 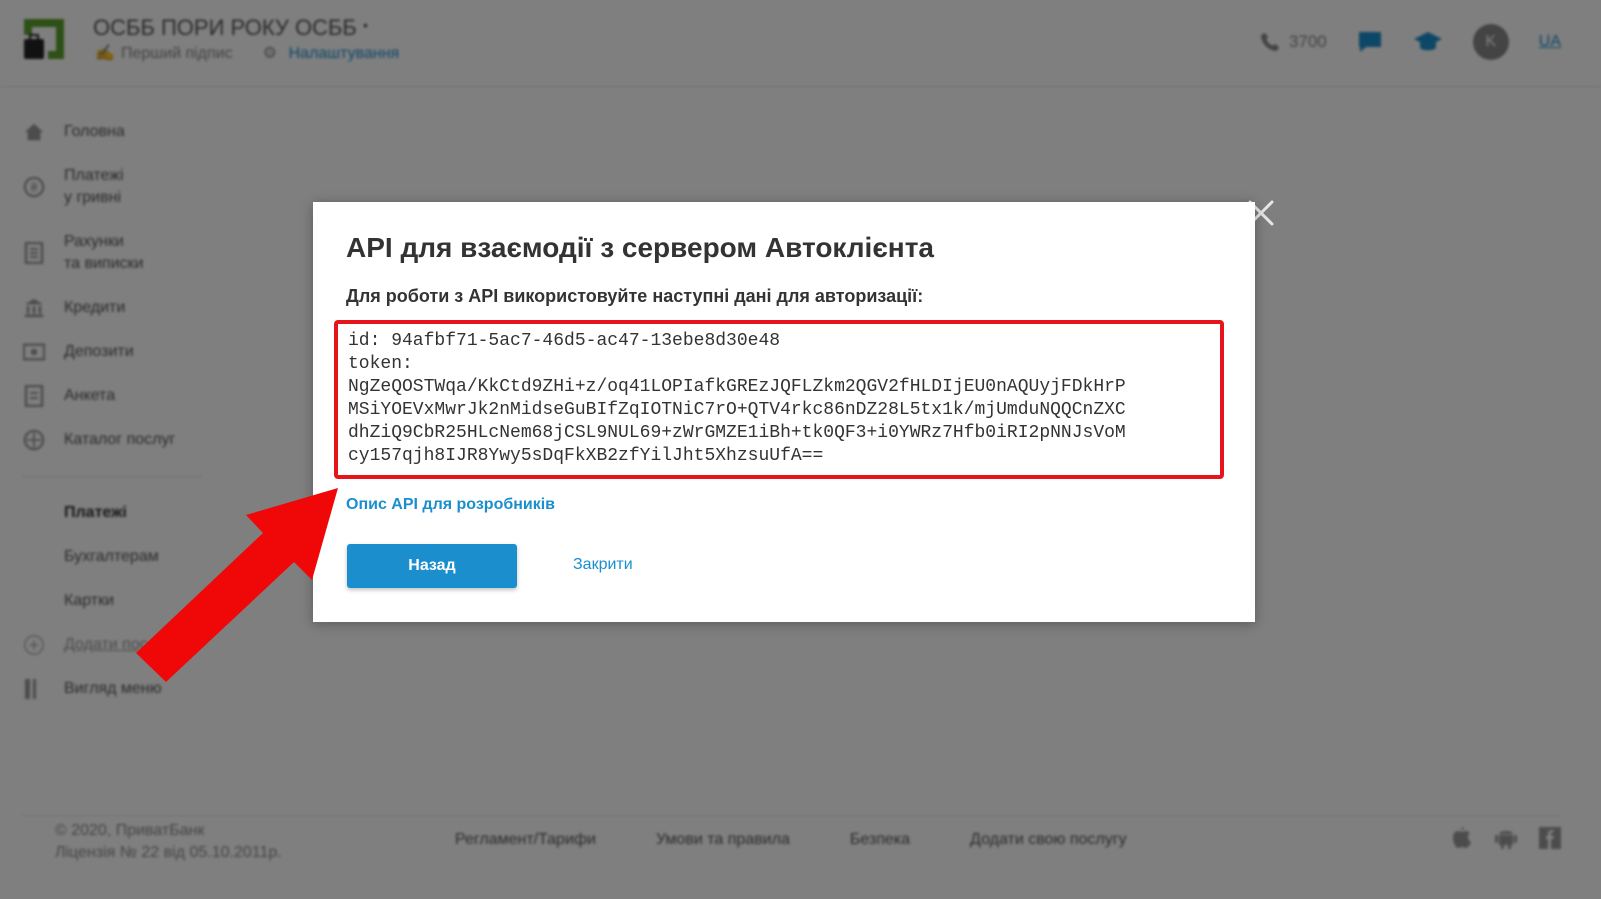 I want to click on back-button: Назад, so click(x=432, y=566).